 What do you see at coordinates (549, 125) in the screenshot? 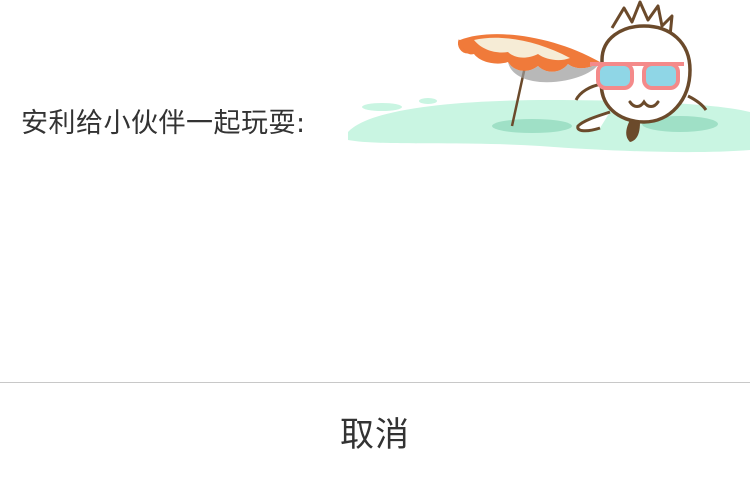
I see `ground-shape` at bounding box center [549, 125].